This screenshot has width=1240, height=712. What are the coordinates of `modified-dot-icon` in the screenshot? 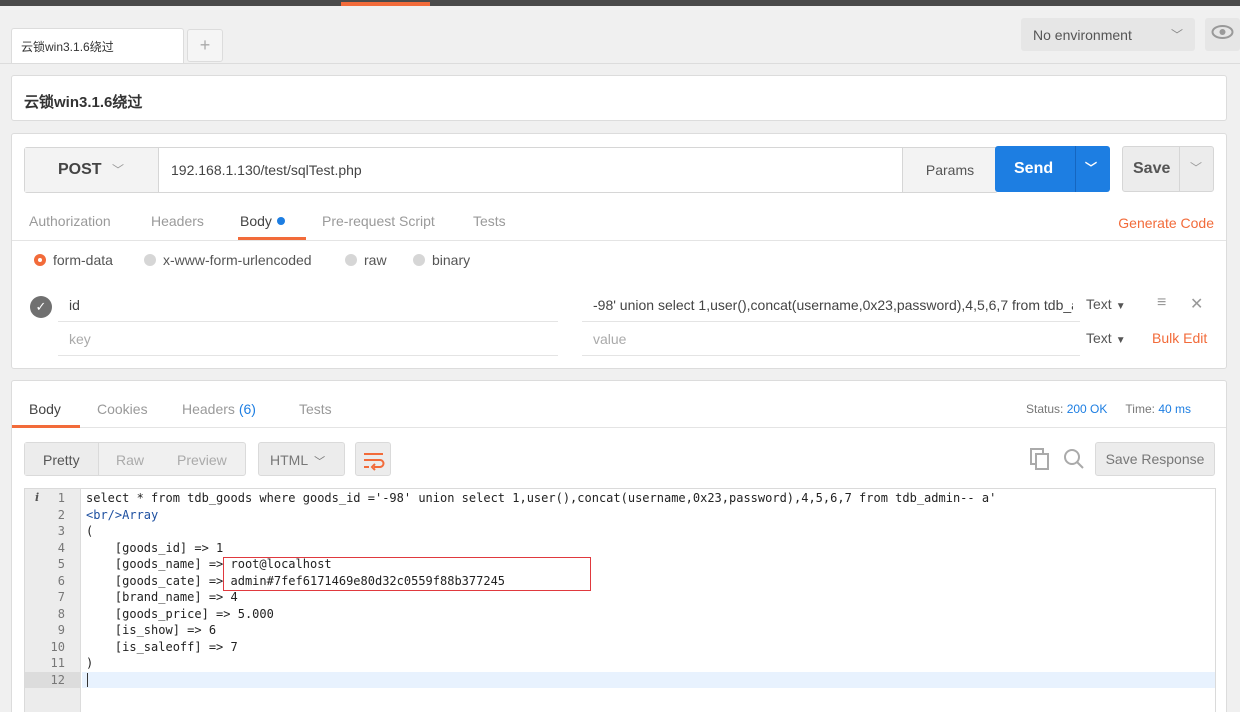 It's located at (280, 221).